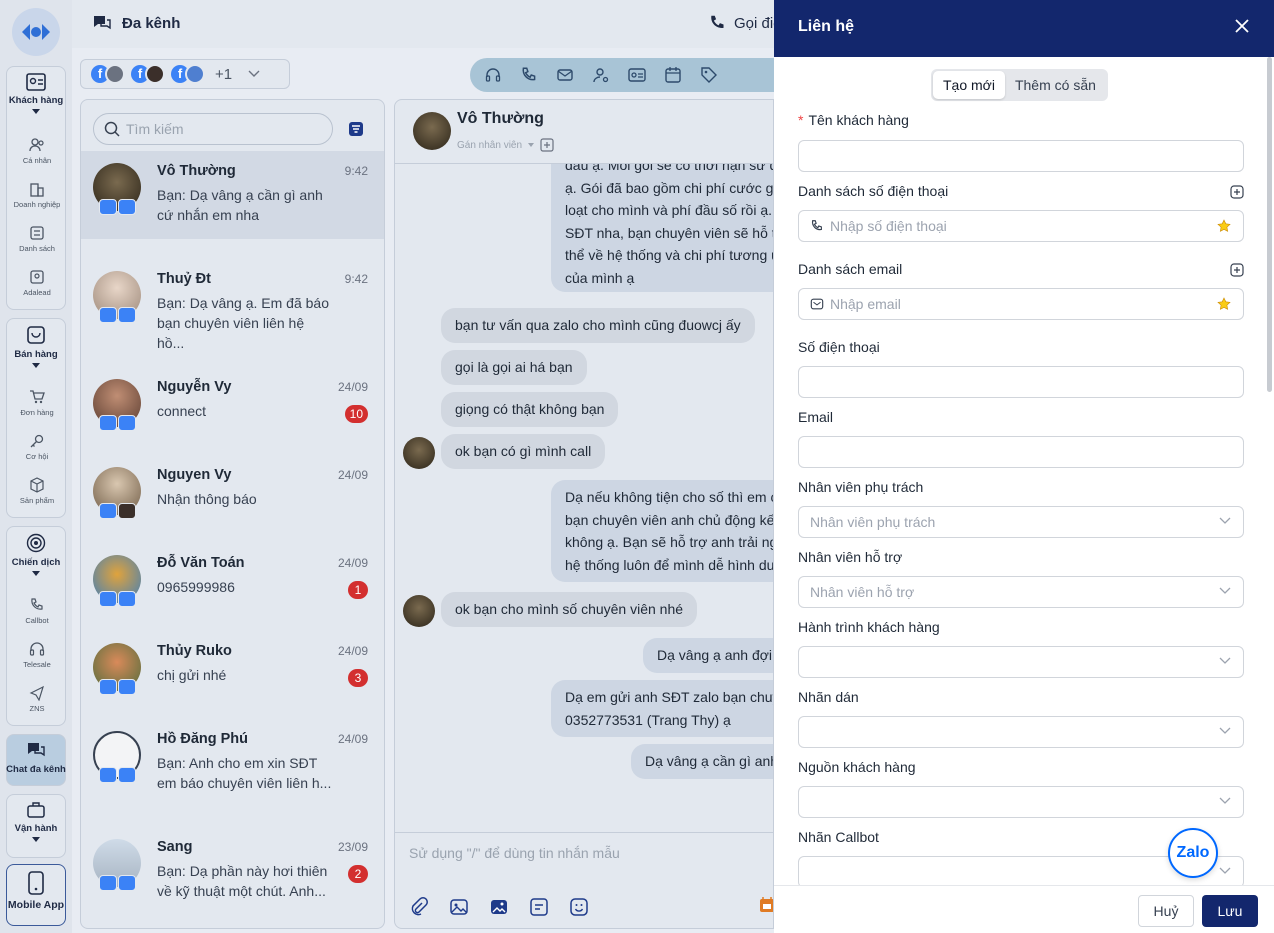  What do you see at coordinates (584, 880) in the screenshot?
I see `message-composer: Sử dụng "/" để dùng tin nhắn mẫu` at bounding box center [584, 880].